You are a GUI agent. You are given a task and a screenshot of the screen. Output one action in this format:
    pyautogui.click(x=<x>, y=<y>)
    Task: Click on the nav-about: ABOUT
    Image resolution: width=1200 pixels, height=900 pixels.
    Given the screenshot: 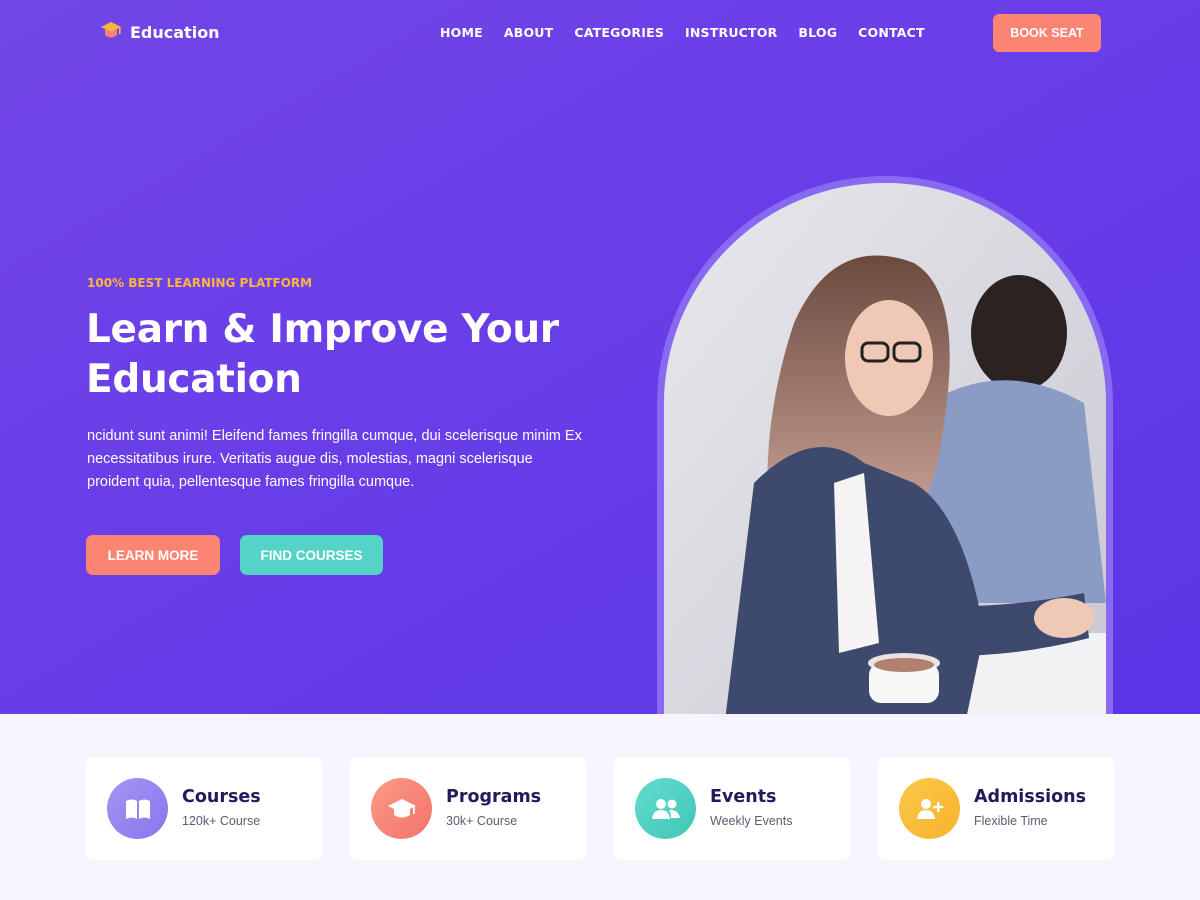 What is the action you would take?
    pyautogui.click(x=529, y=32)
    